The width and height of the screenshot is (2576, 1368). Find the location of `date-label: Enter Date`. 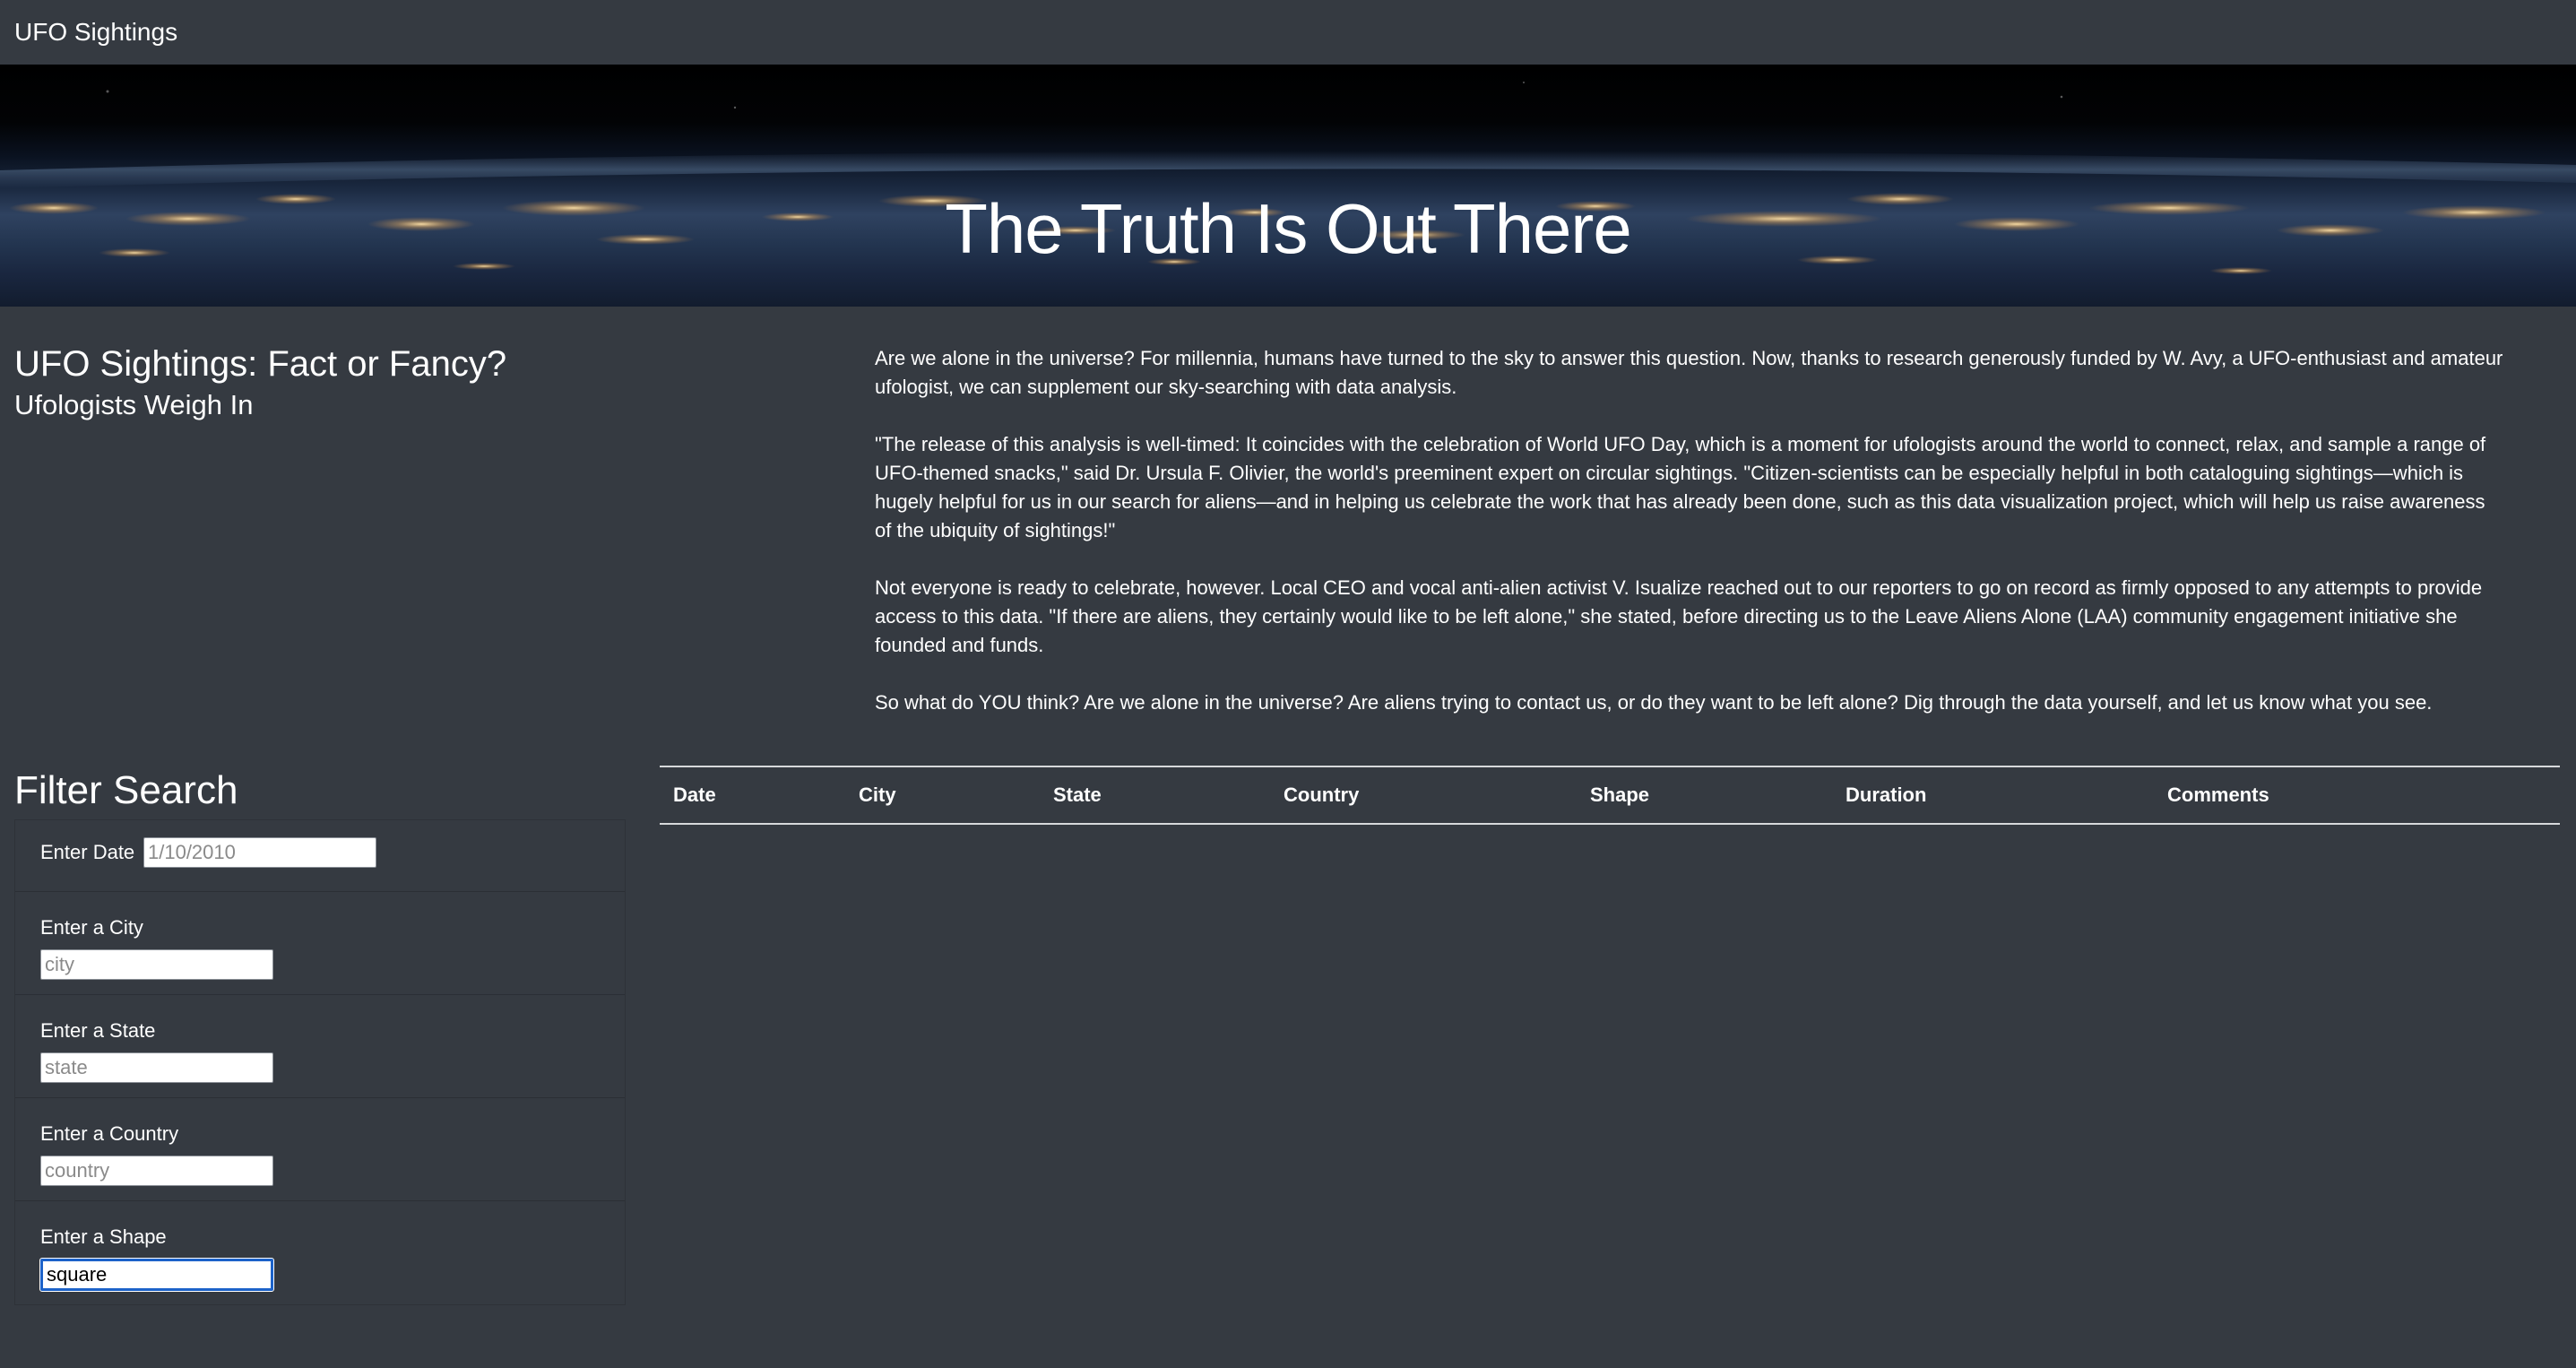

date-label: Enter Date is located at coordinates (87, 852).